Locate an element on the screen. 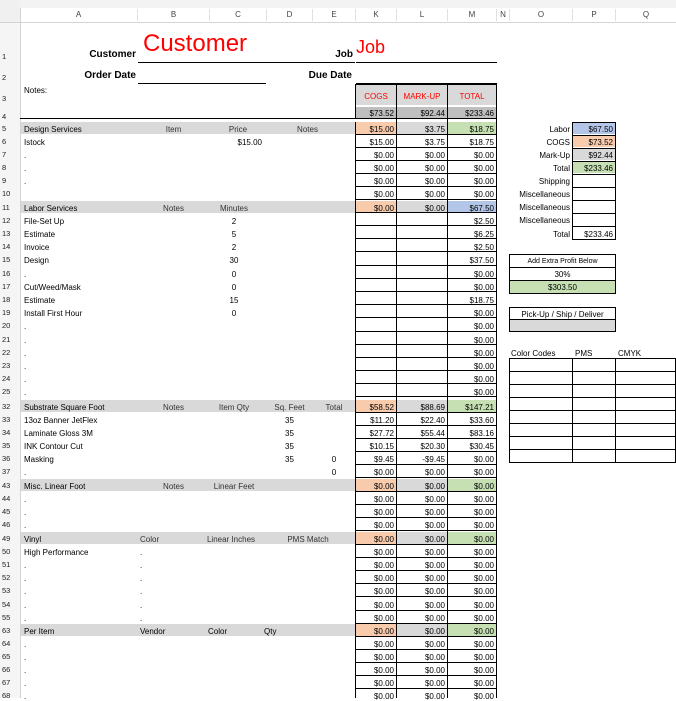 Image resolution: width=676 pixels, height=701 pixels. substrate-row-name: INK Contour Cut is located at coordinates (53, 446).